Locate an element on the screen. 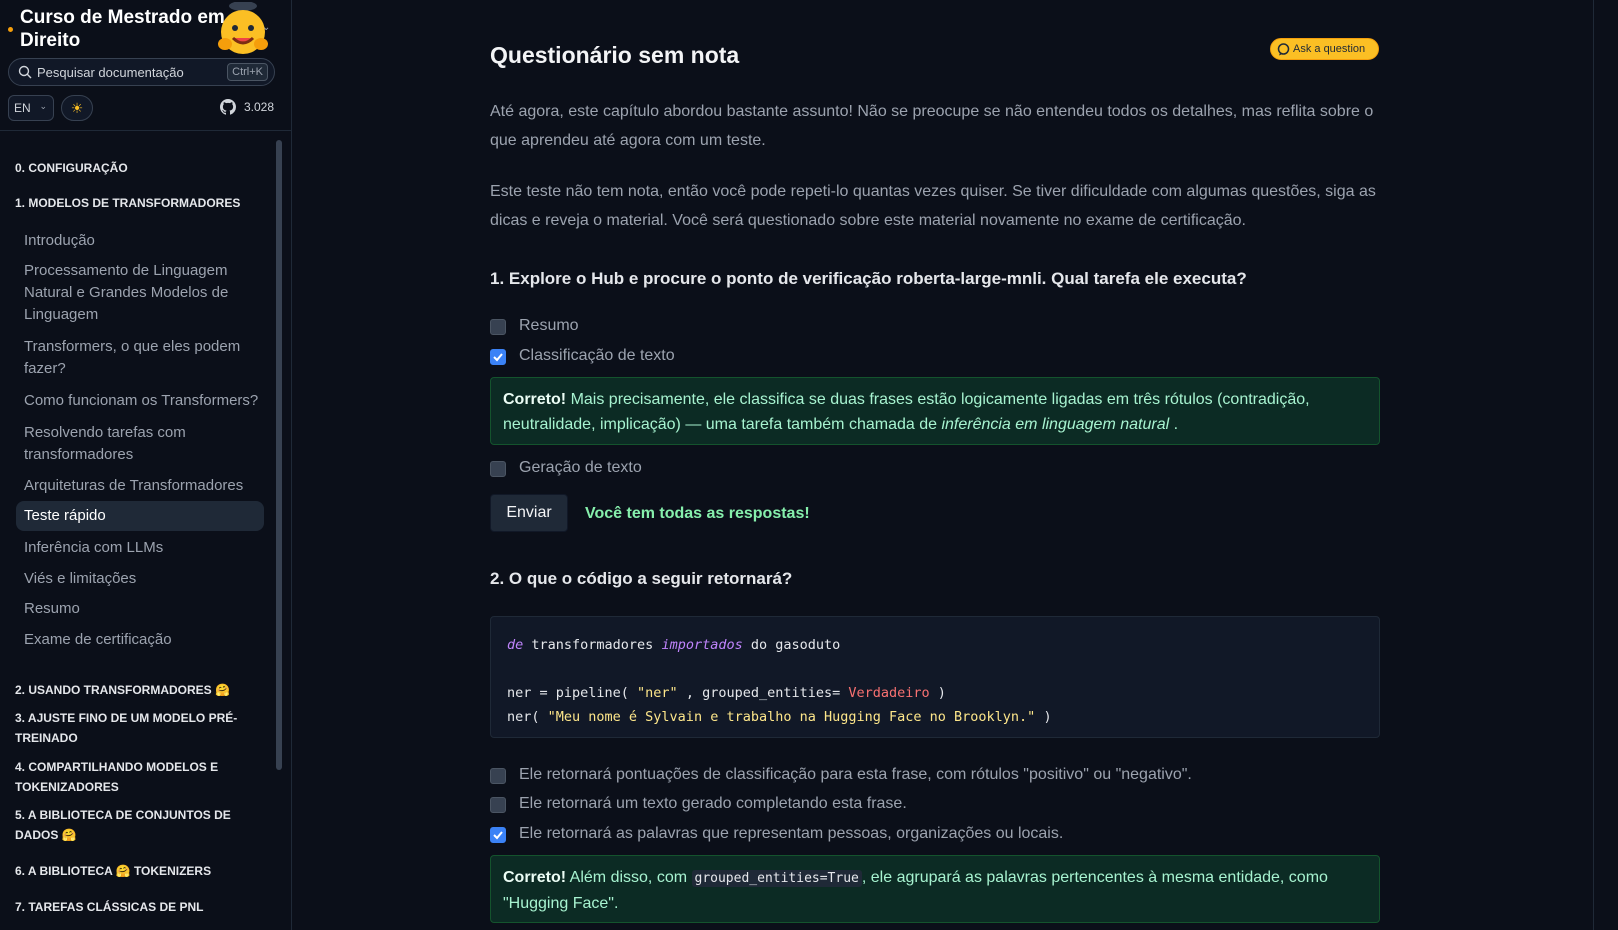 The height and width of the screenshot is (930, 1618). brand: Curso de Mestrado em Direito ⌄ is located at coordinates (144, 27).